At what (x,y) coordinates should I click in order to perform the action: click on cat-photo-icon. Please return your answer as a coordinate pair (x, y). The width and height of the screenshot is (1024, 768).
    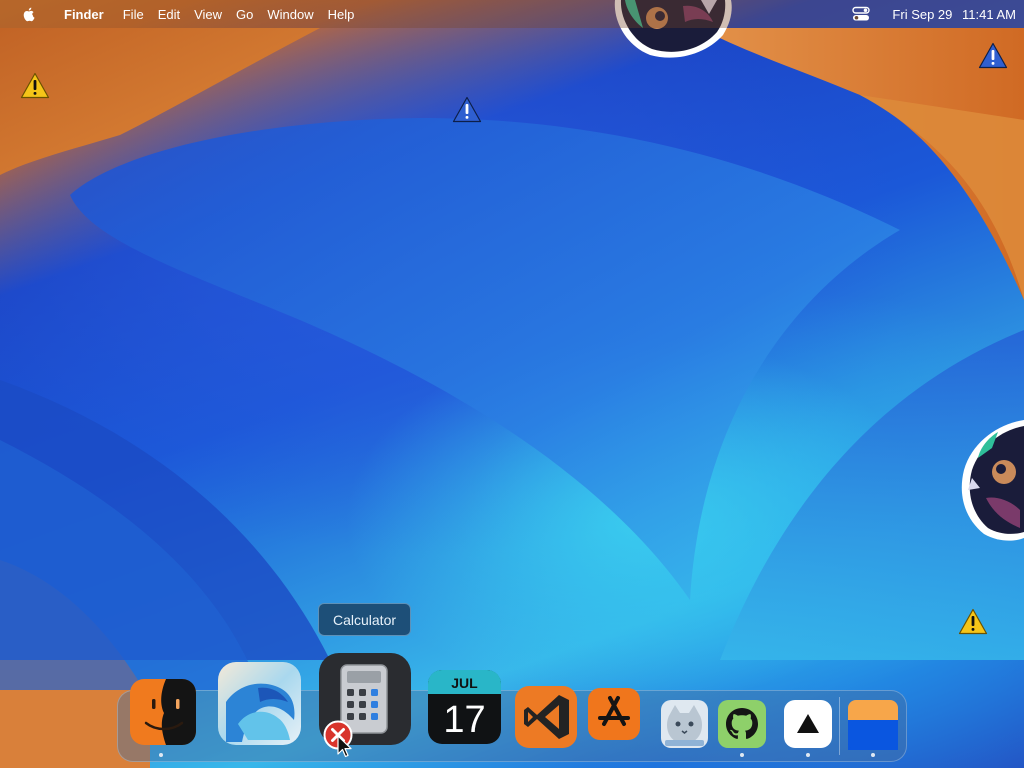
    Looking at the image, I should click on (684, 724).